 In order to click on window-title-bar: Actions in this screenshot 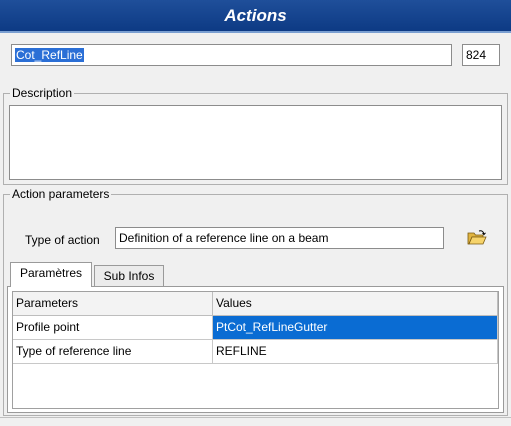, I will do `click(255, 15)`.